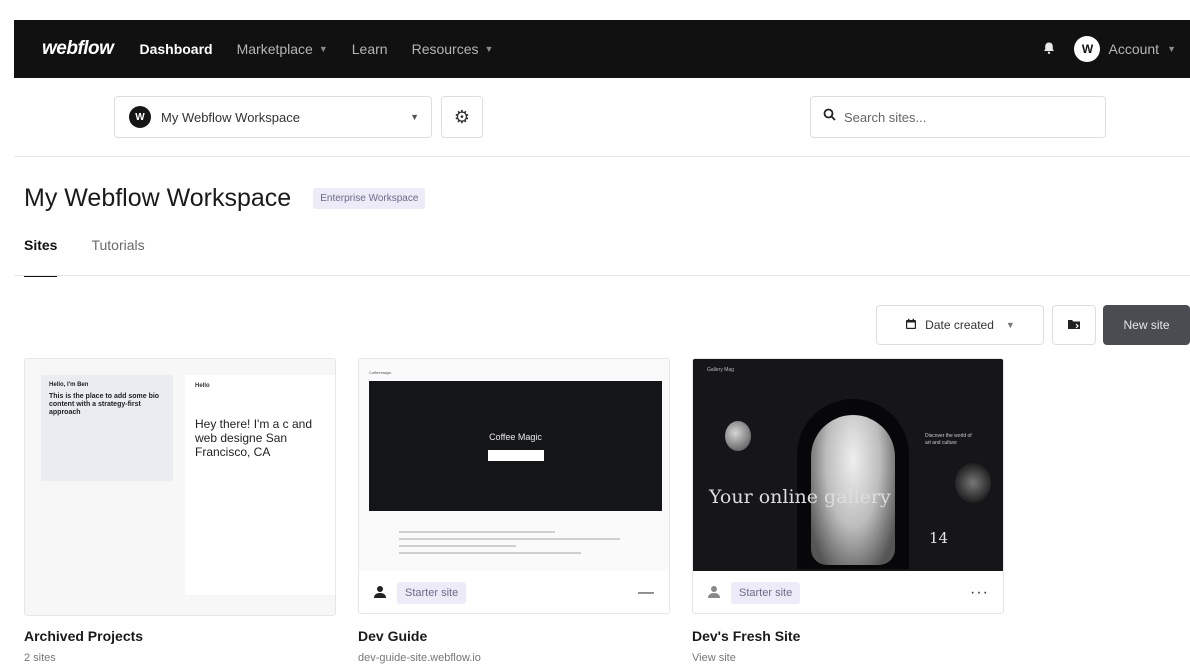  I want to click on thumb-side-text: Discover the world of art and culture, so click(948, 439).